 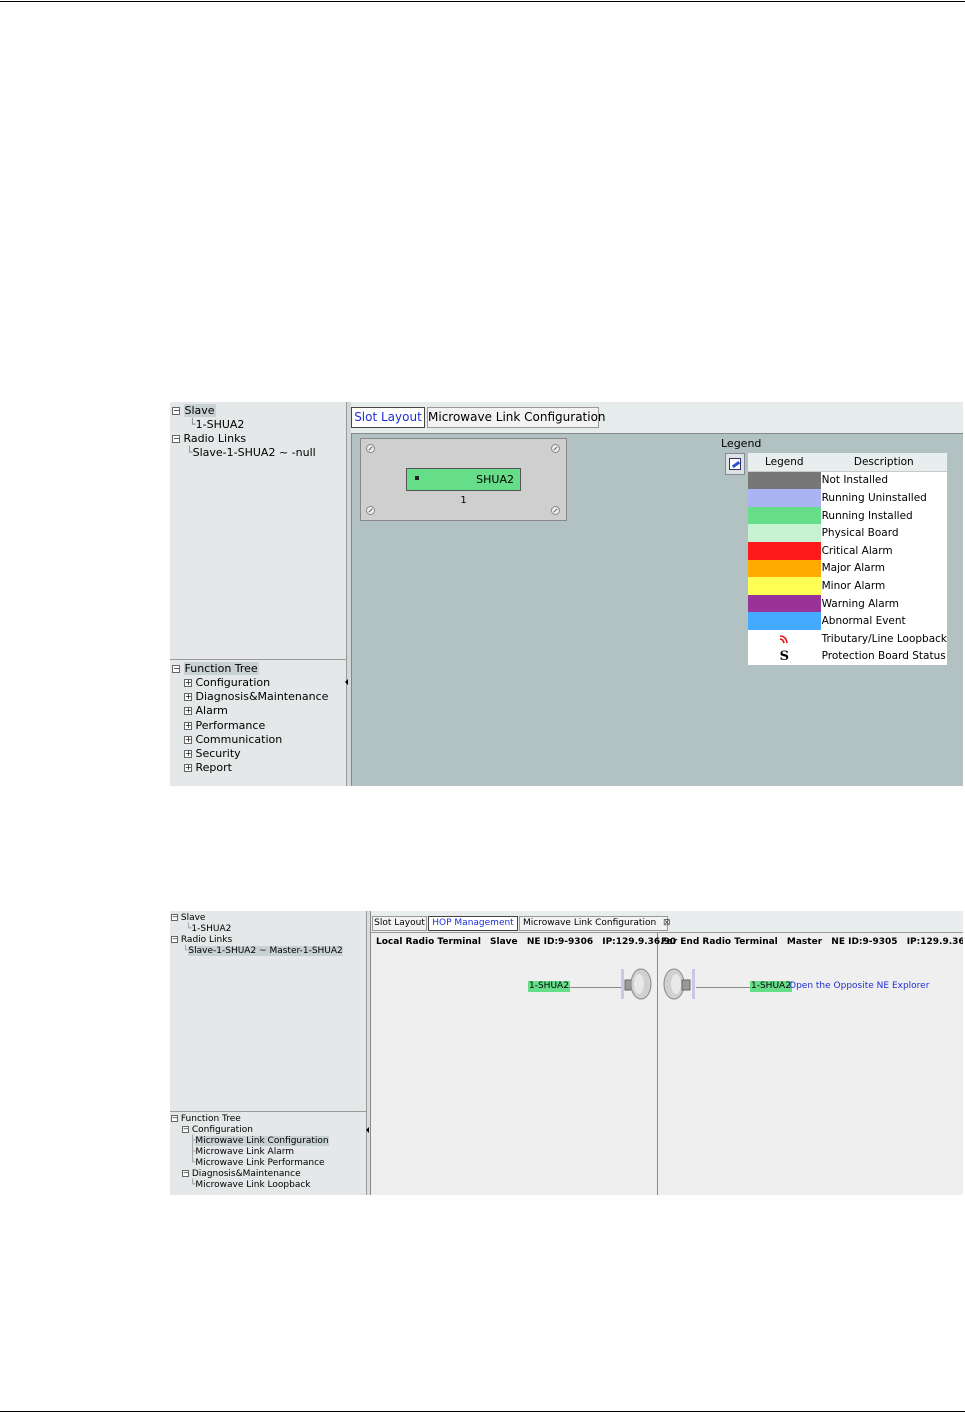 I want to click on legend-col-legend: Legend, so click(x=784, y=462).